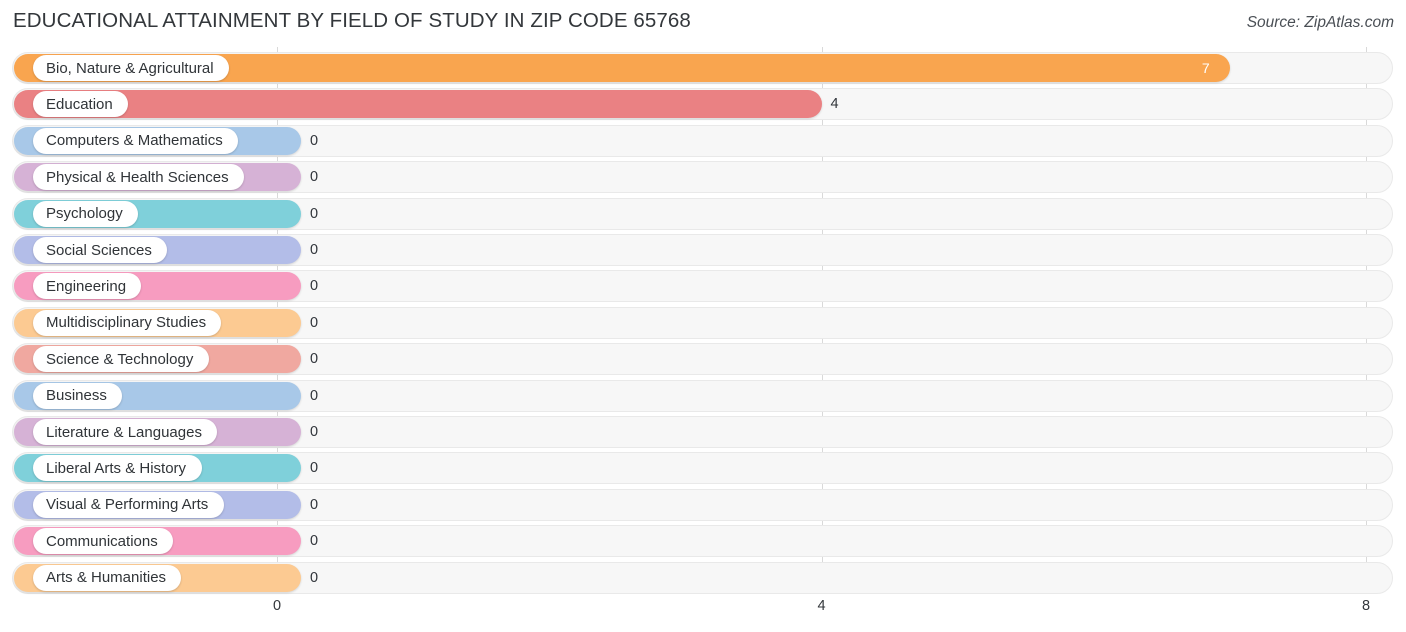 The image size is (1406, 632). I want to click on category-label-pill: Literature & Languages, so click(125, 432).